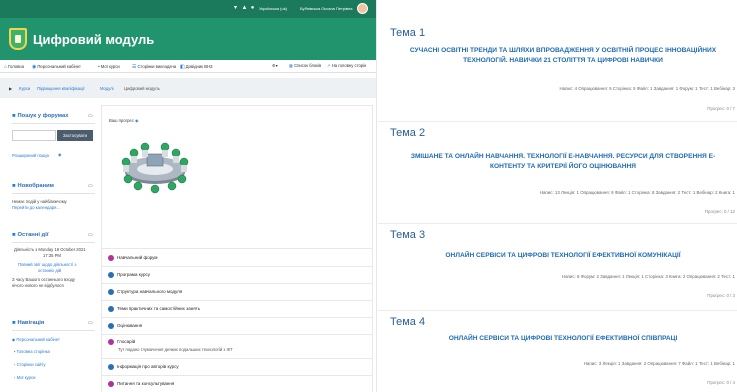 This screenshot has height=392, width=737. What do you see at coordinates (155, 168) in the screenshot?
I see `meeting-illustration` at bounding box center [155, 168].